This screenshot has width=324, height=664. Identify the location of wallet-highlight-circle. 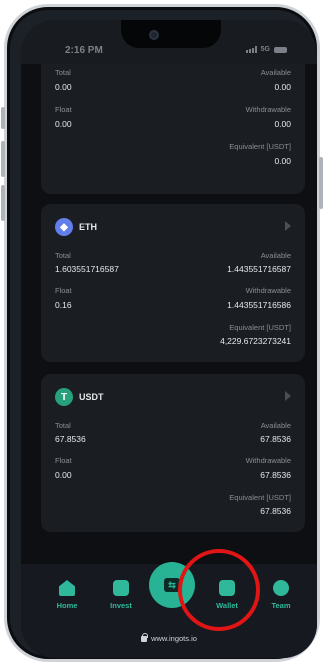
(219, 590).